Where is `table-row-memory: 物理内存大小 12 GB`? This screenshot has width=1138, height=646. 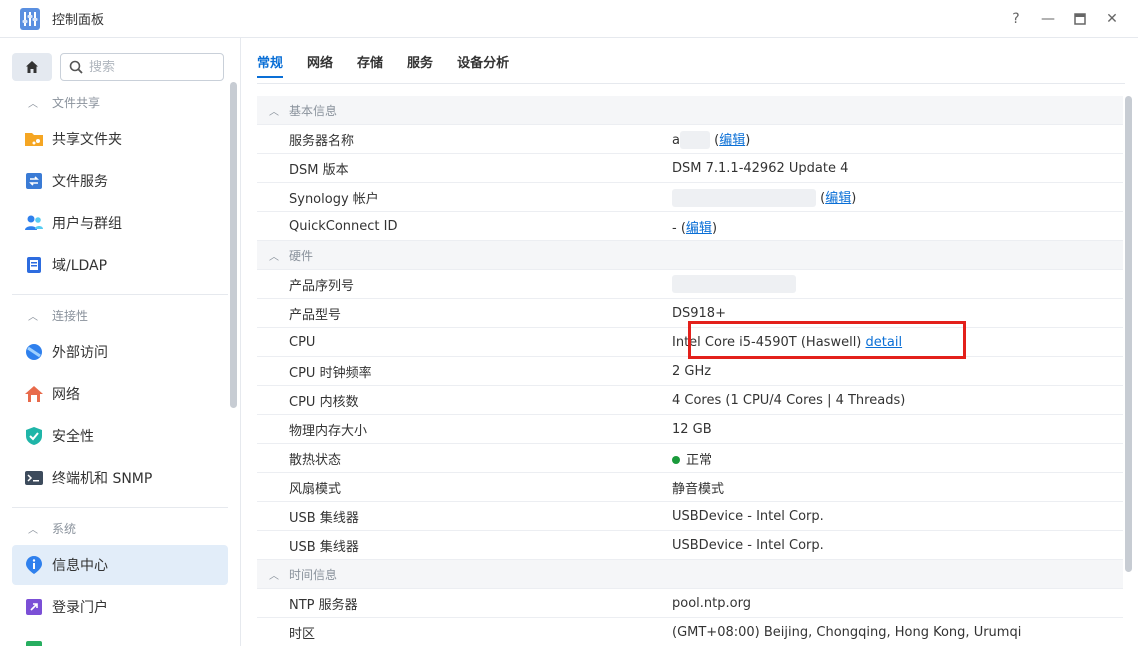
table-row-memory: 物理内存大小 12 GB is located at coordinates (690, 429).